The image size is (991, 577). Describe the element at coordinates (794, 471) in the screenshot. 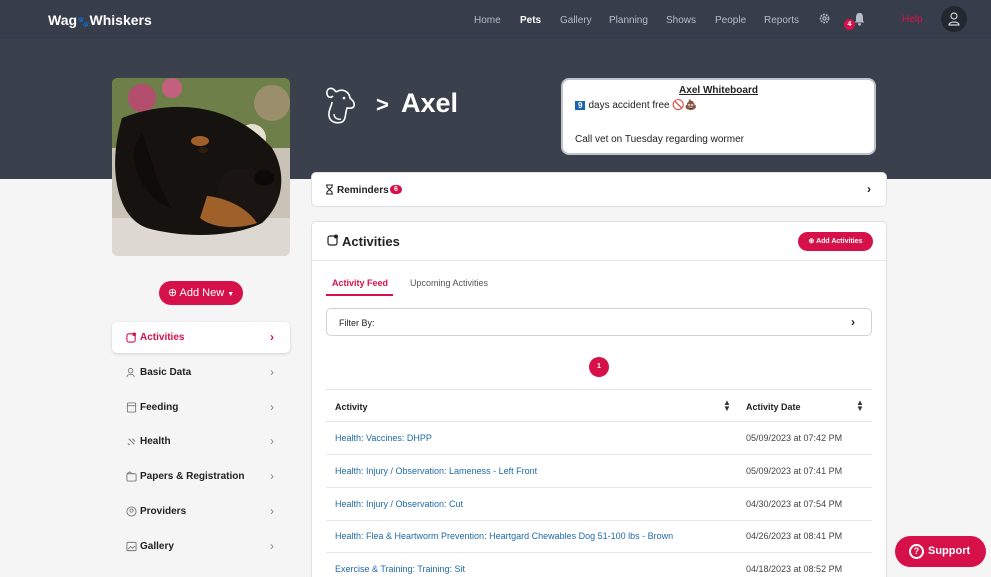

I see `activity-date: 05/09/2023 at 07:41 PM` at that location.